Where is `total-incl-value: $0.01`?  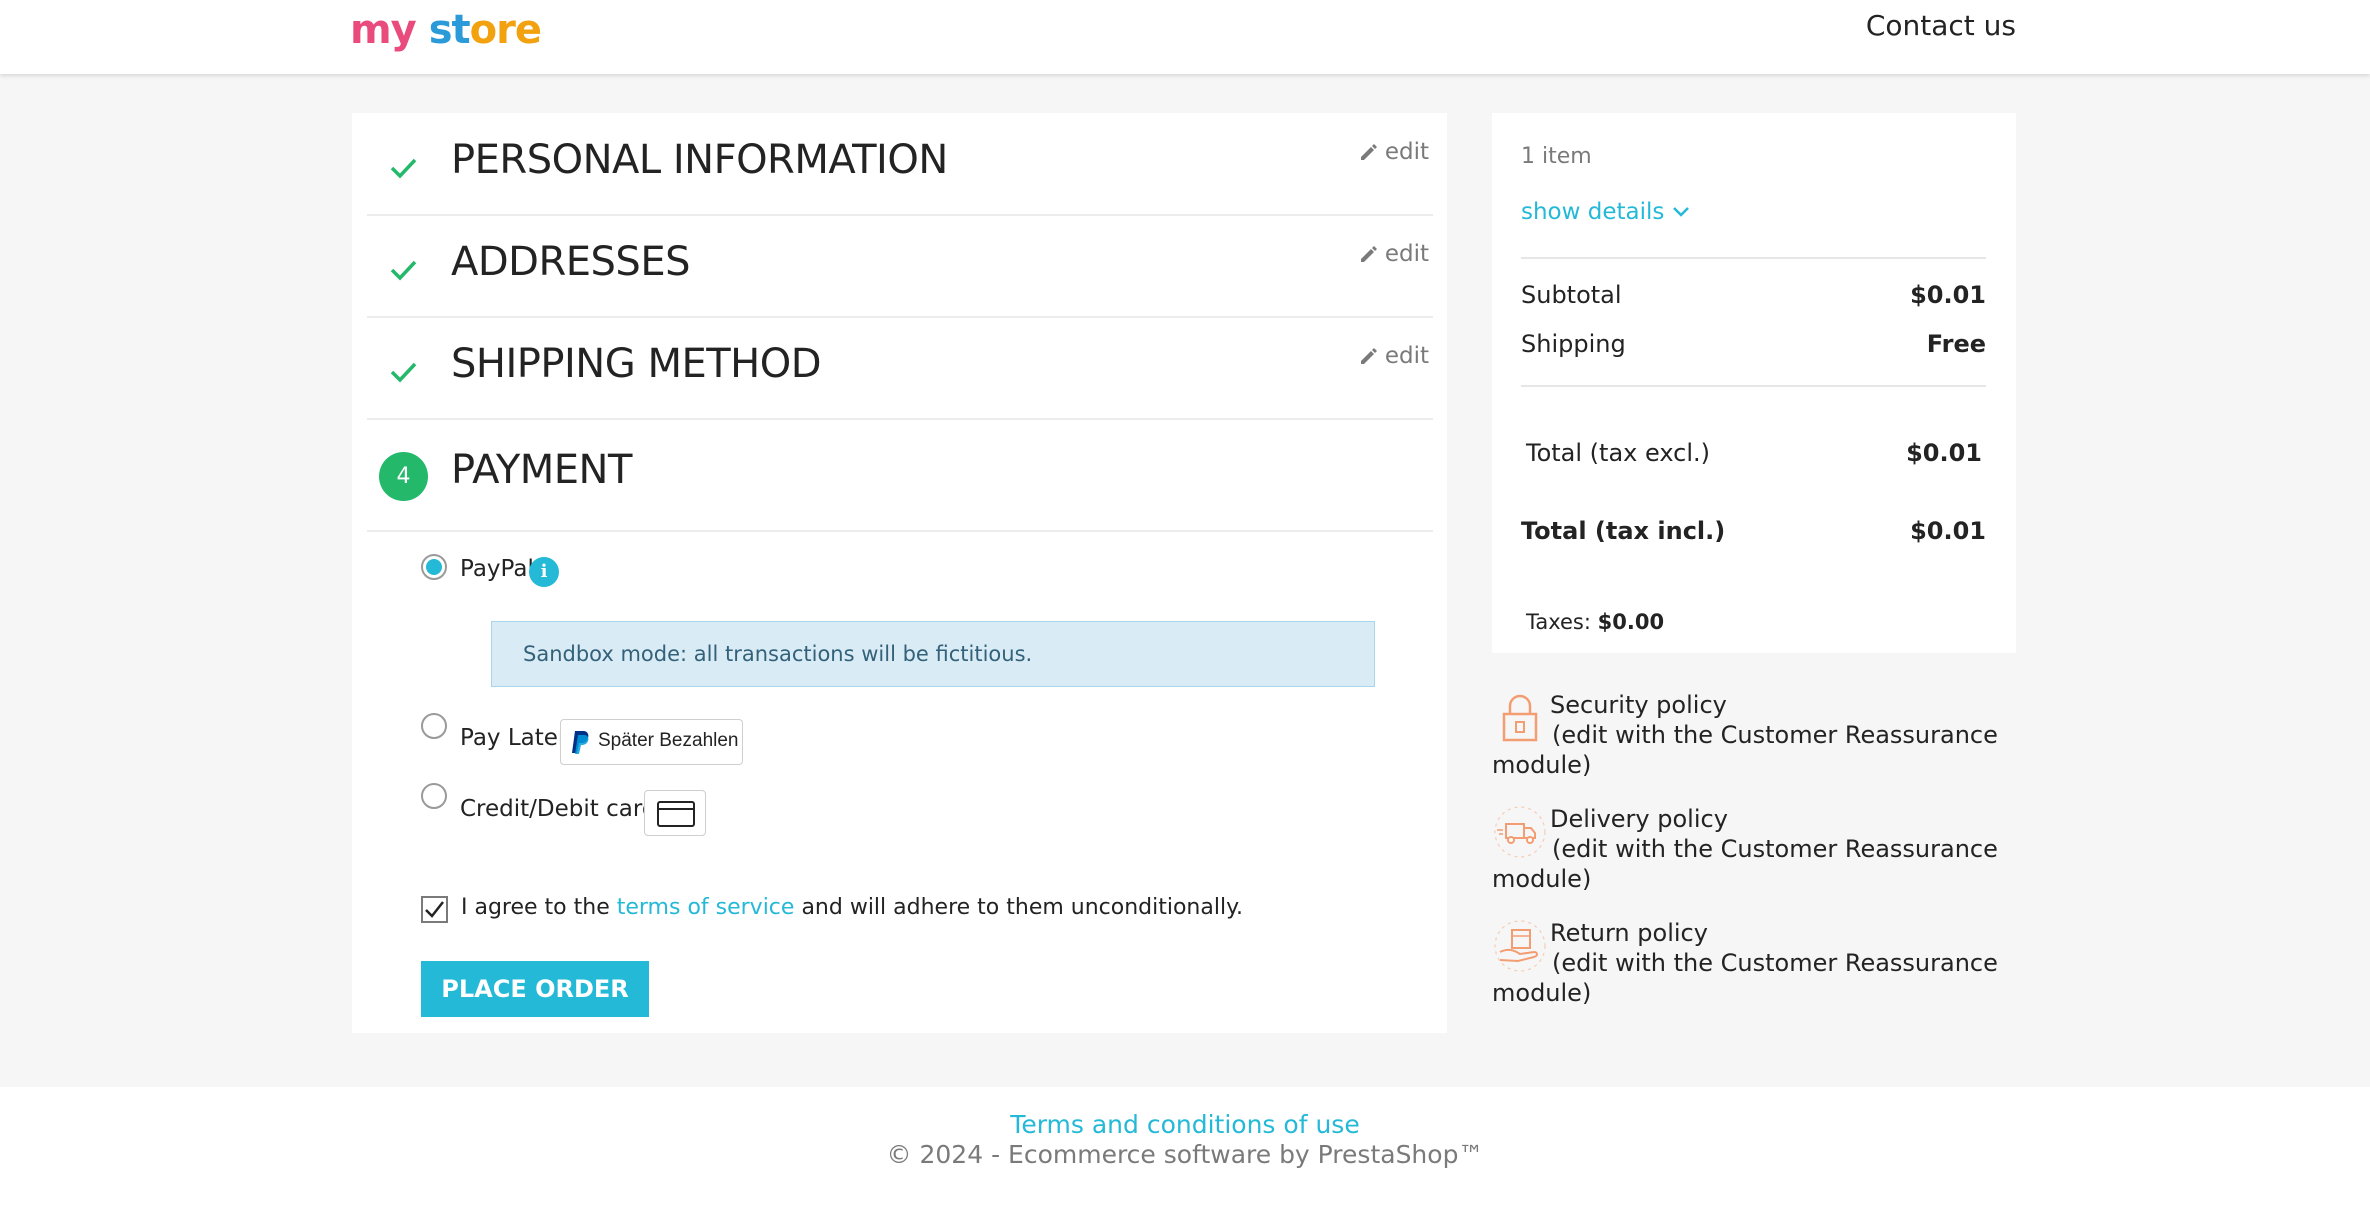 total-incl-value: $0.01 is located at coordinates (1948, 531).